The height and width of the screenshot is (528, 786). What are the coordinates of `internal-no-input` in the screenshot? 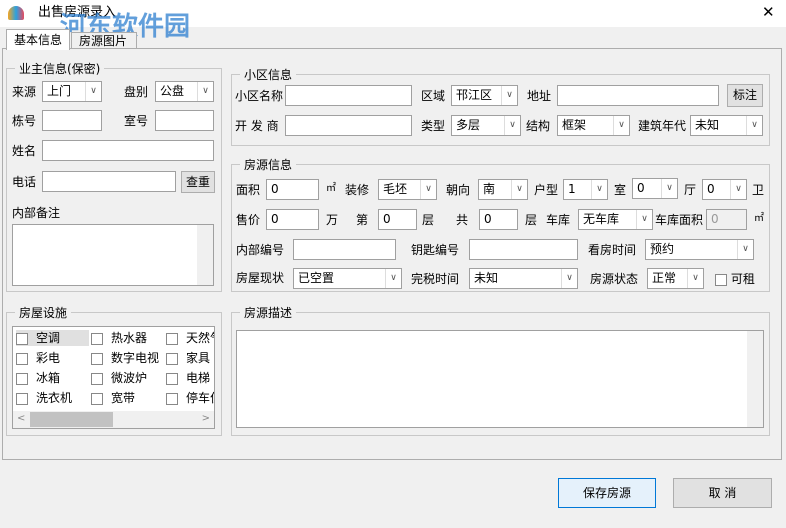 It's located at (344, 249).